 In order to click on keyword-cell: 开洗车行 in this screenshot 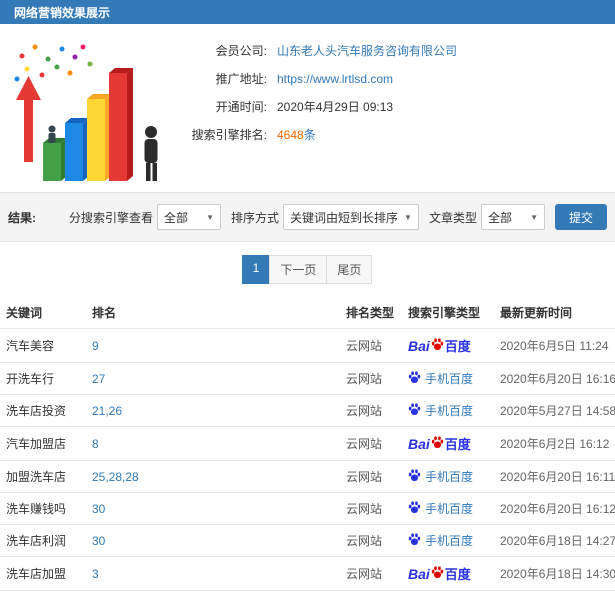, I will do `click(43, 378)`.